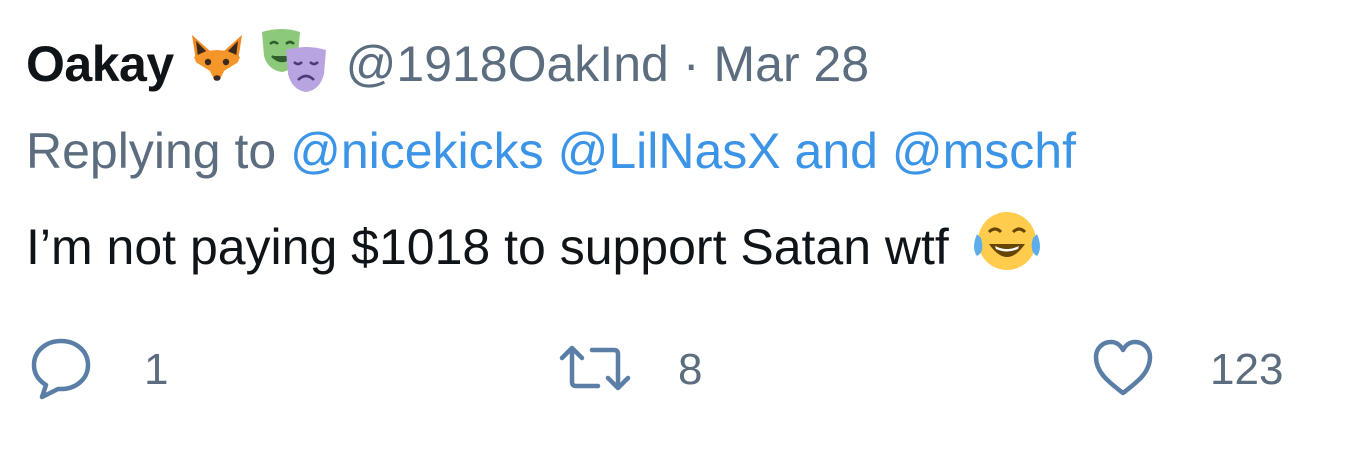 The height and width of the screenshot is (452, 1368). I want to click on user-handle: @1918OakInd, so click(507, 64).